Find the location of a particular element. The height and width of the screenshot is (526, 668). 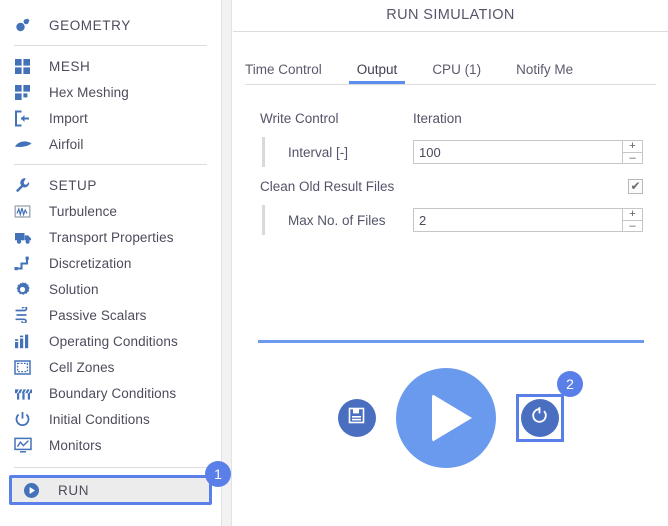

interval-row: Interval [-] + – is located at coordinates (450, 152).